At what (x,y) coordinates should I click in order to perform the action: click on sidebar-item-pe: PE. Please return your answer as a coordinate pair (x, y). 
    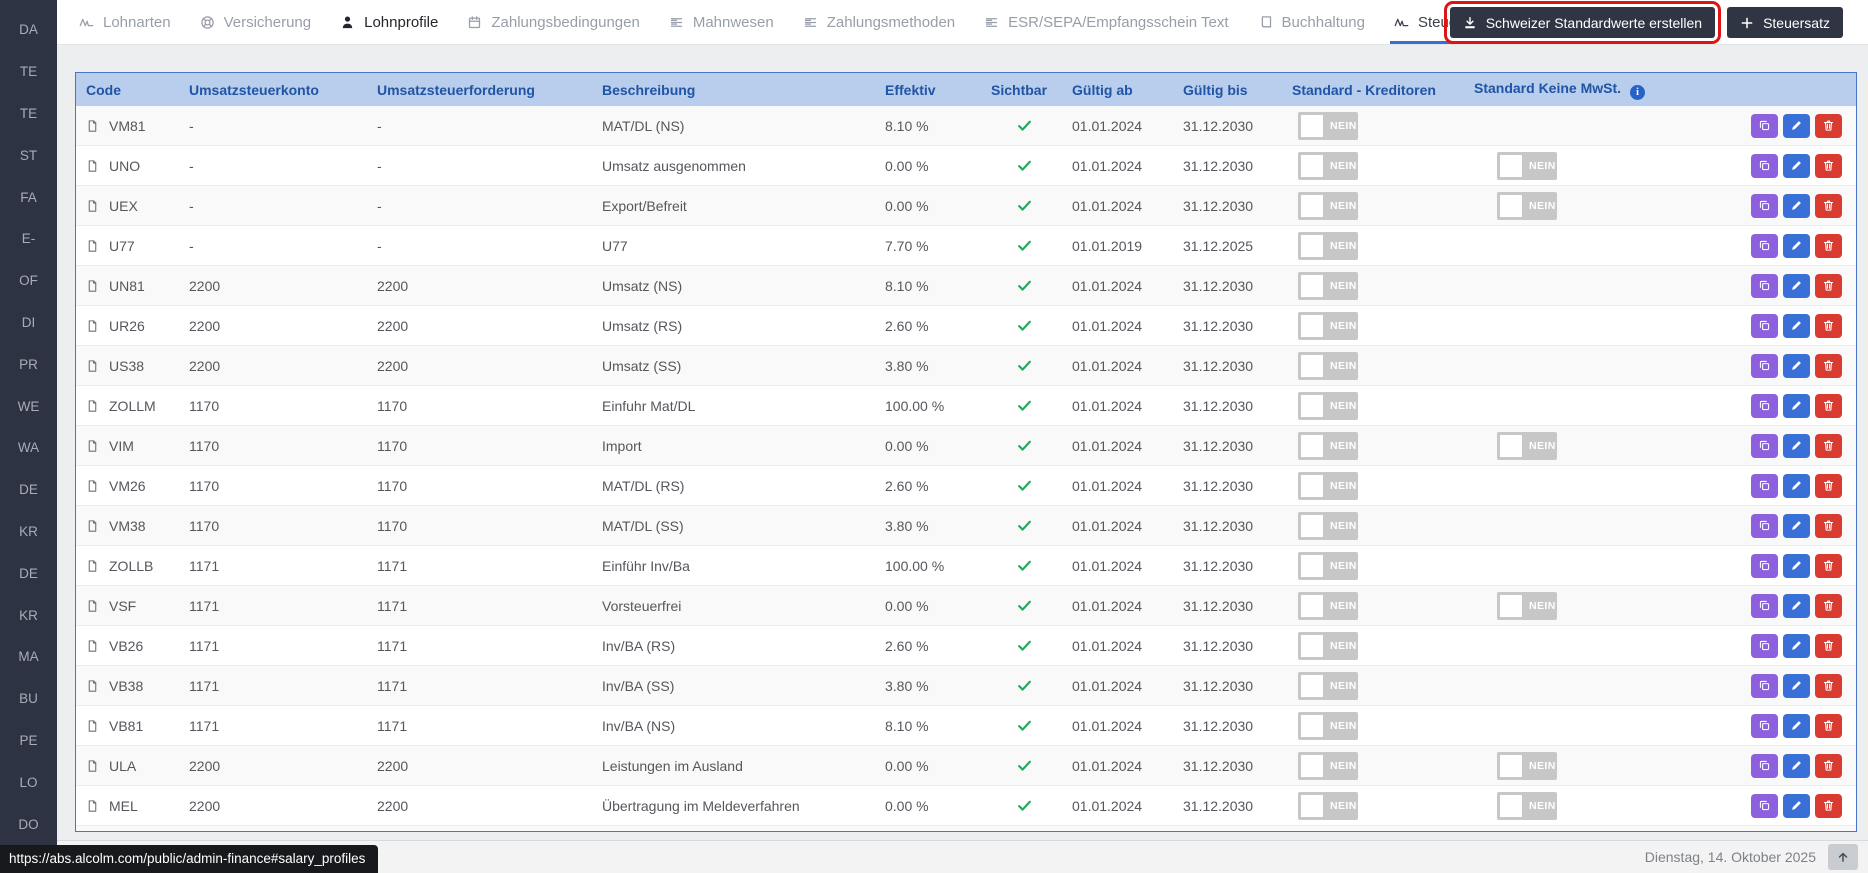
    Looking at the image, I should click on (28, 741).